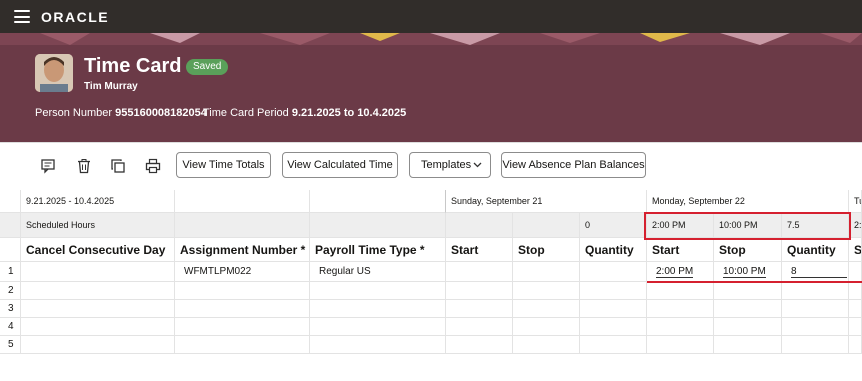 Image resolution: width=862 pixels, height=381 pixels. What do you see at coordinates (10, 272) in the screenshot?
I see `row-number: 1` at bounding box center [10, 272].